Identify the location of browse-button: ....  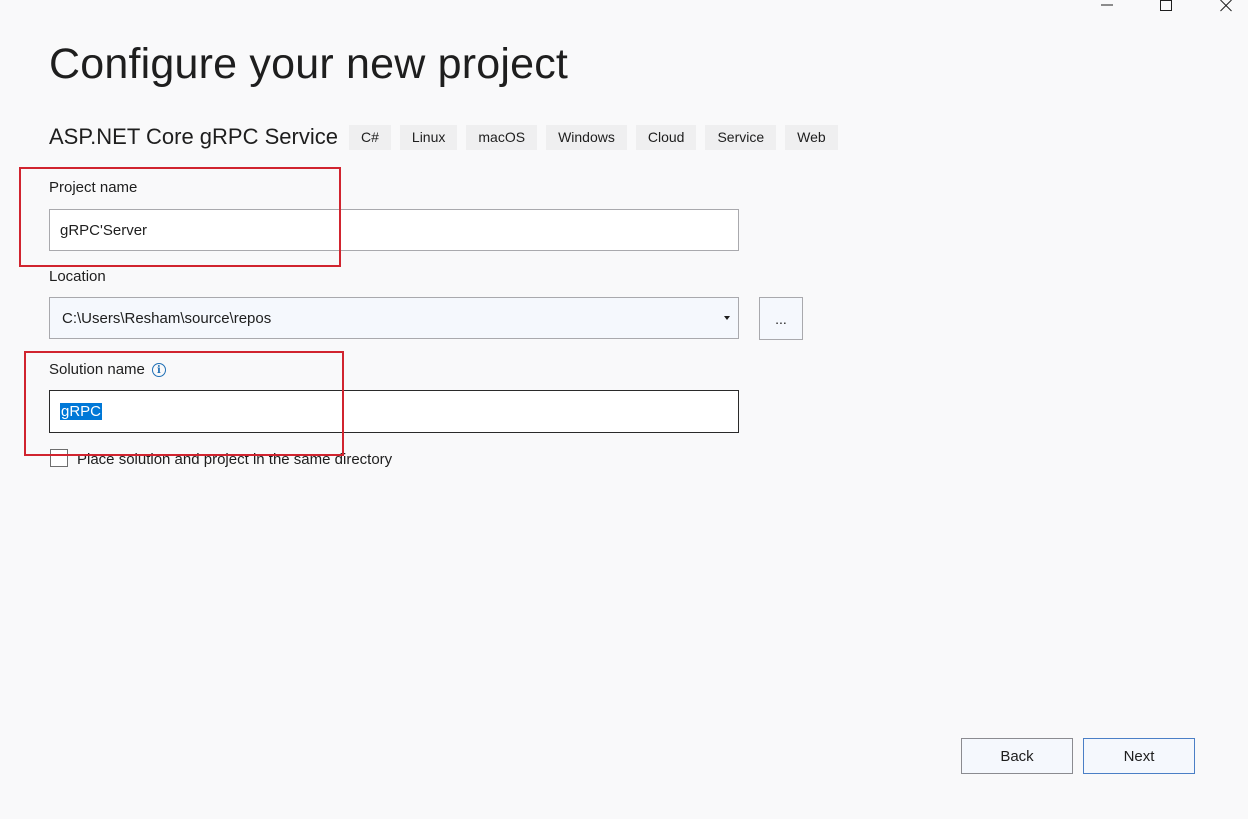
(781, 318).